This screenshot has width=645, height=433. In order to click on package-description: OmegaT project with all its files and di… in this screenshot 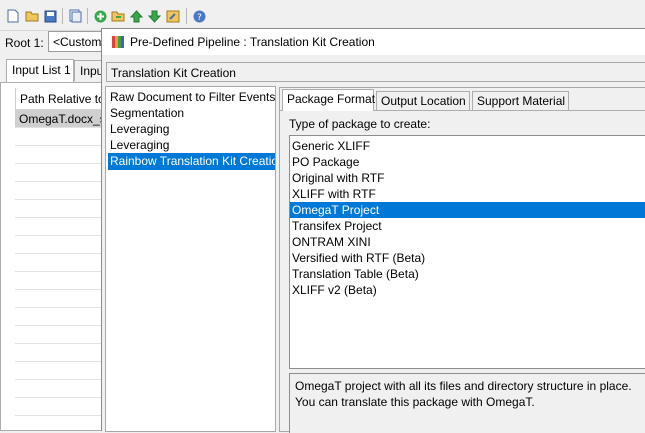, I will do `click(467, 403)`.